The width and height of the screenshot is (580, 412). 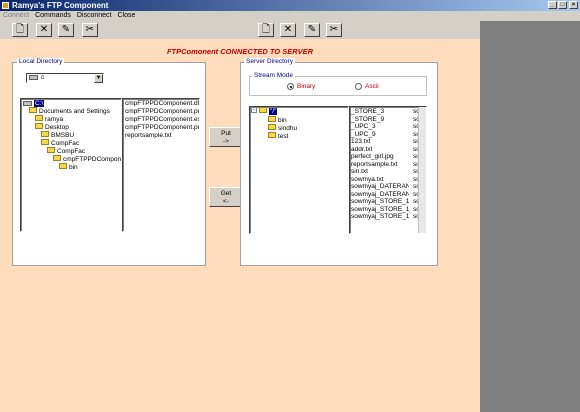 What do you see at coordinates (290, 86) in the screenshot?
I see `binary-radio` at bounding box center [290, 86].